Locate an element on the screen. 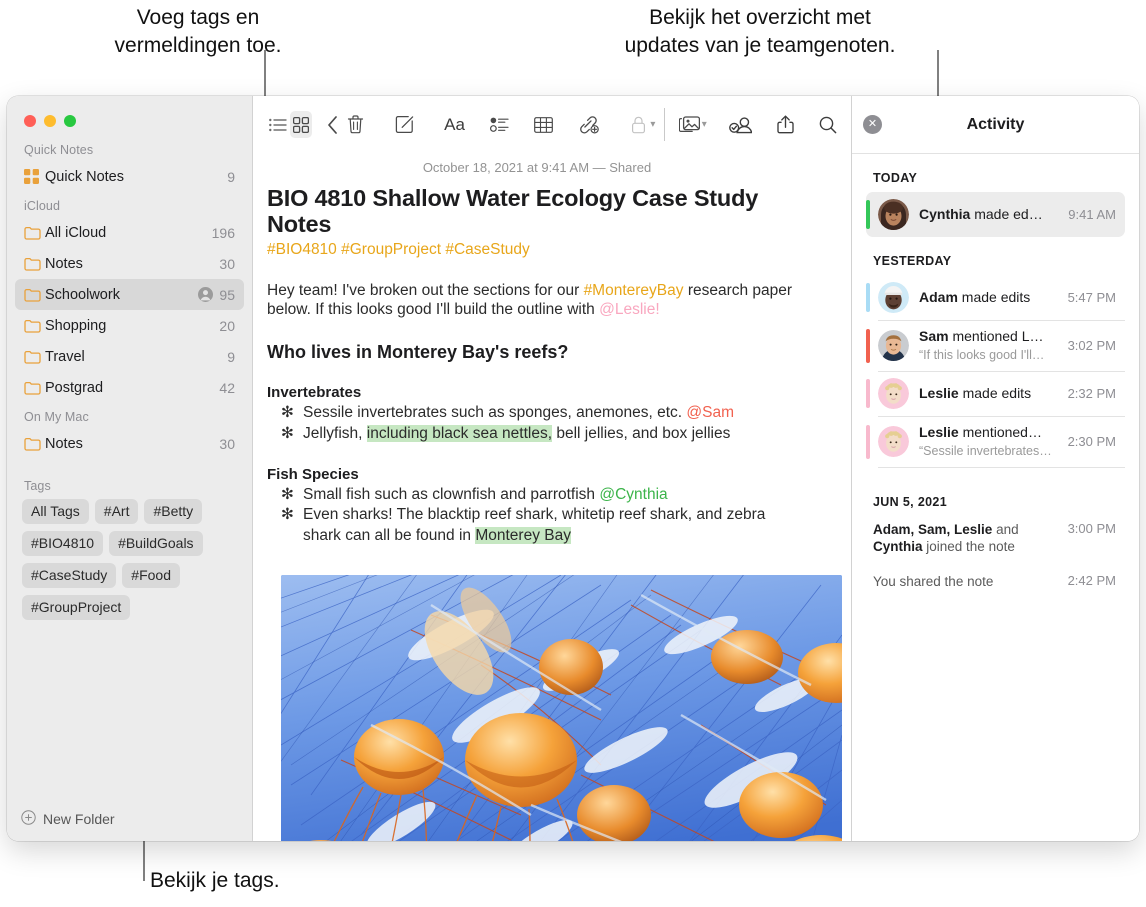 The image size is (1146, 907). sidebar-item-all-icloud: All iCloud 196 is located at coordinates (129, 232).